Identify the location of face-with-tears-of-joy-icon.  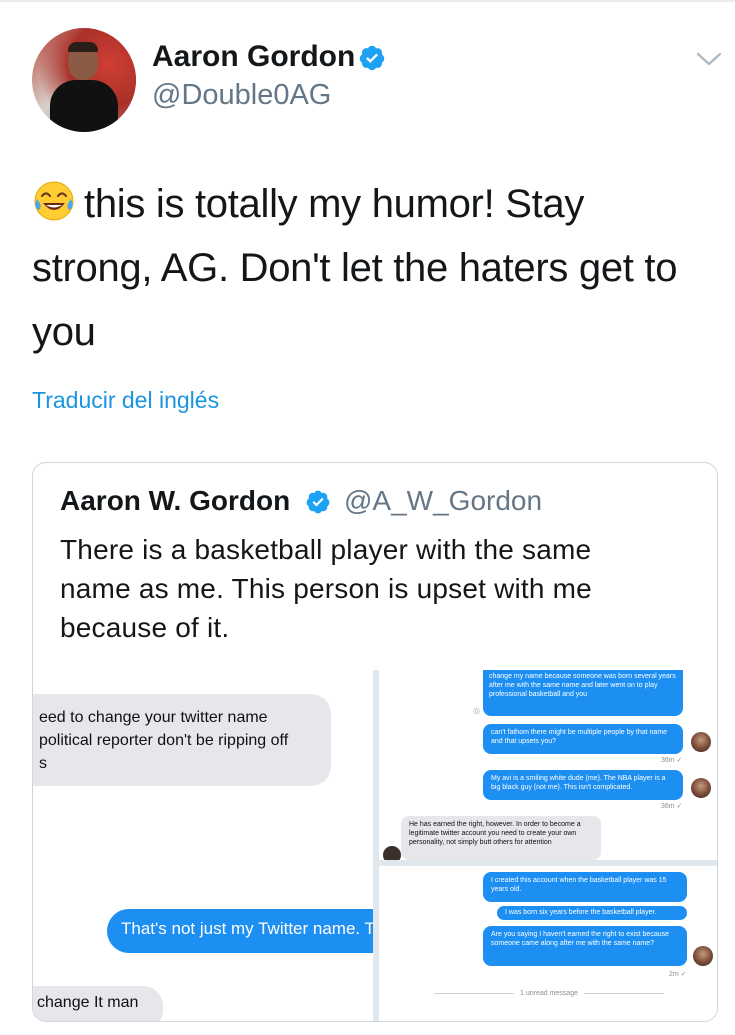
(54, 201).